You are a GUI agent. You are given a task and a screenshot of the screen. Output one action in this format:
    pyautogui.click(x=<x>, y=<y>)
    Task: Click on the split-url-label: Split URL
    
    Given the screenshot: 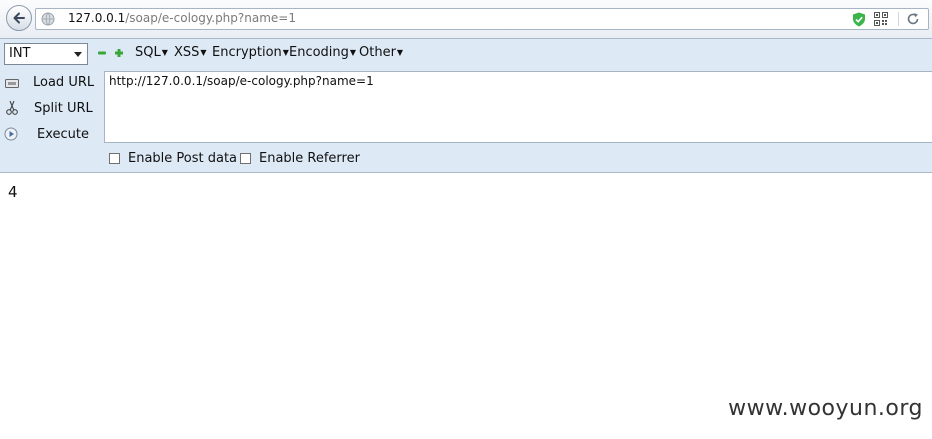 What is the action you would take?
    pyautogui.click(x=63, y=108)
    